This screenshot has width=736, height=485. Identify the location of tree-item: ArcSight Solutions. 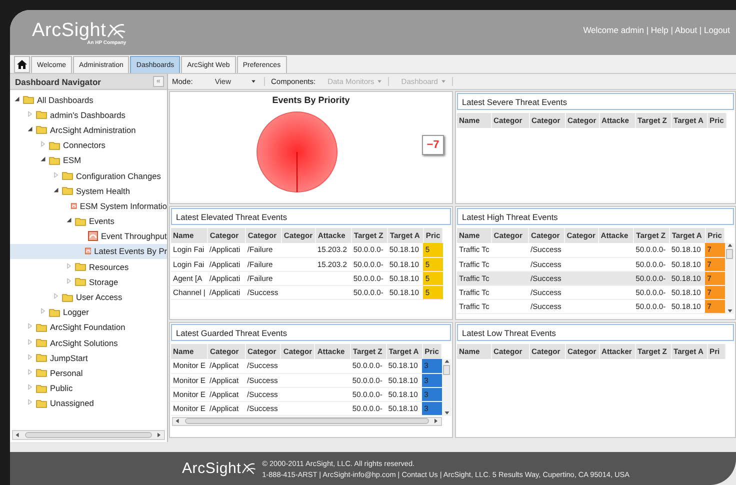
(88, 342).